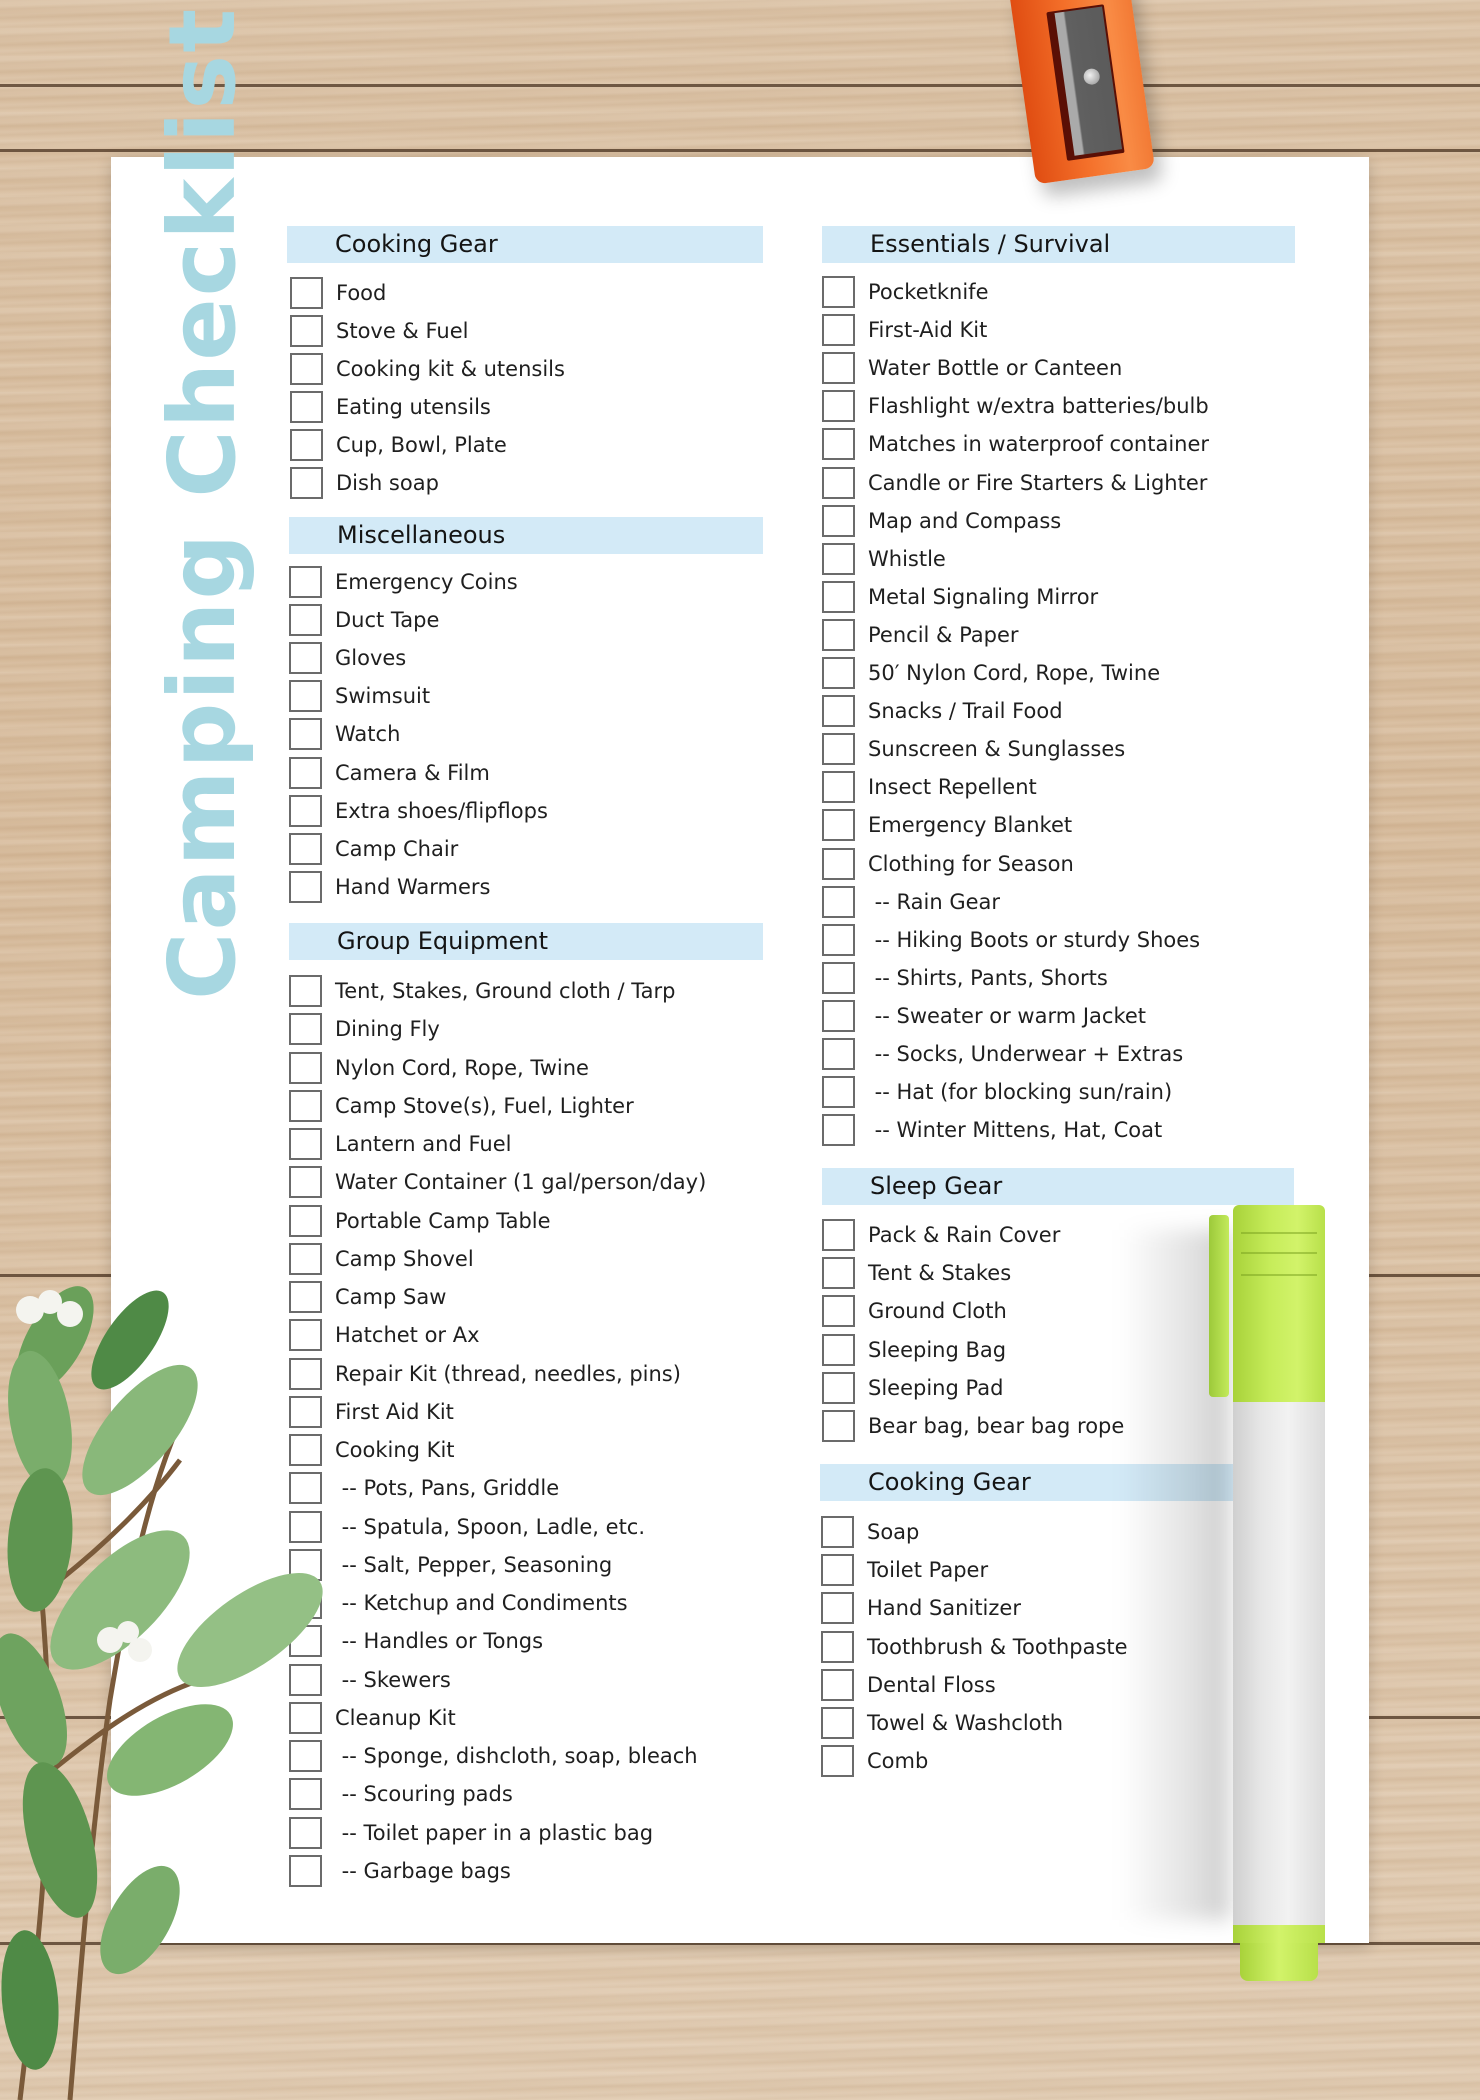 The height and width of the screenshot is (2100, 1480). What do you see at coordinates (997, 1092) in the screenshot?
I see `checklist-item: -- Hat (for blocking sun/rain)` at bounding box center [997, 1092].